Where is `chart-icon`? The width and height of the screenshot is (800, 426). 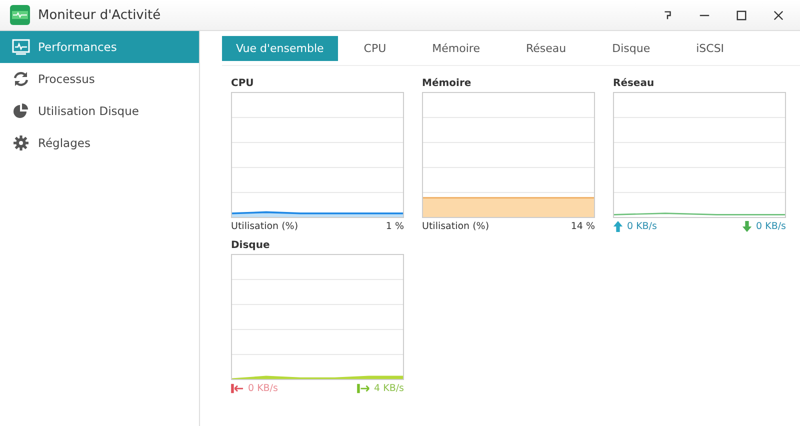 chart-icon is located at coordinates (21, 47).